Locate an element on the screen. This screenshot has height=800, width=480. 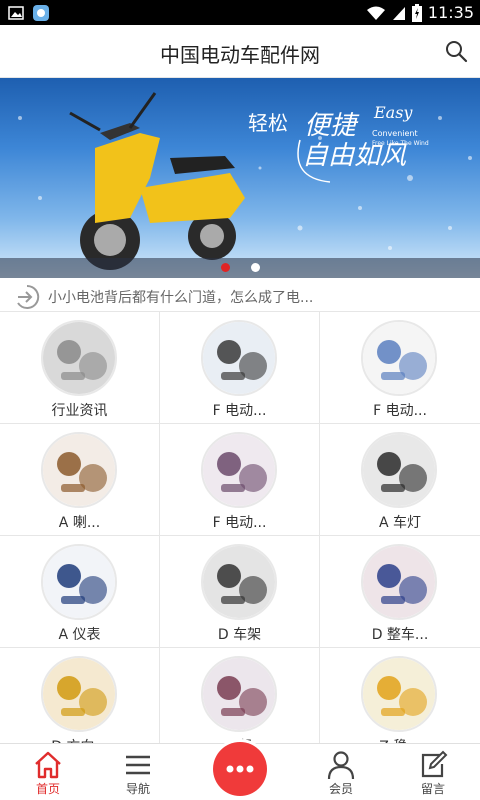
category-item: D 车架 is located at coordinates (240, 592).